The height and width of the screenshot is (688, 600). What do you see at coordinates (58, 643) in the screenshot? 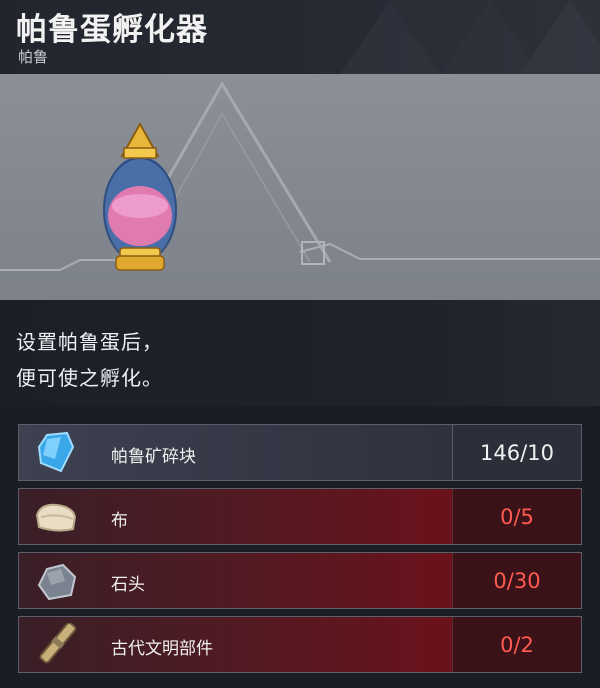
I see `ancient-part-icon` at bounding box center [58, 643].